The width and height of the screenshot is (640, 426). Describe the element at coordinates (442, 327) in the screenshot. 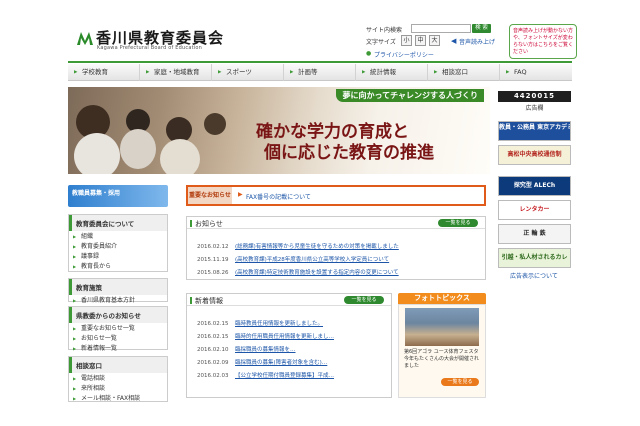

I see `photo-topics-image` at that location.